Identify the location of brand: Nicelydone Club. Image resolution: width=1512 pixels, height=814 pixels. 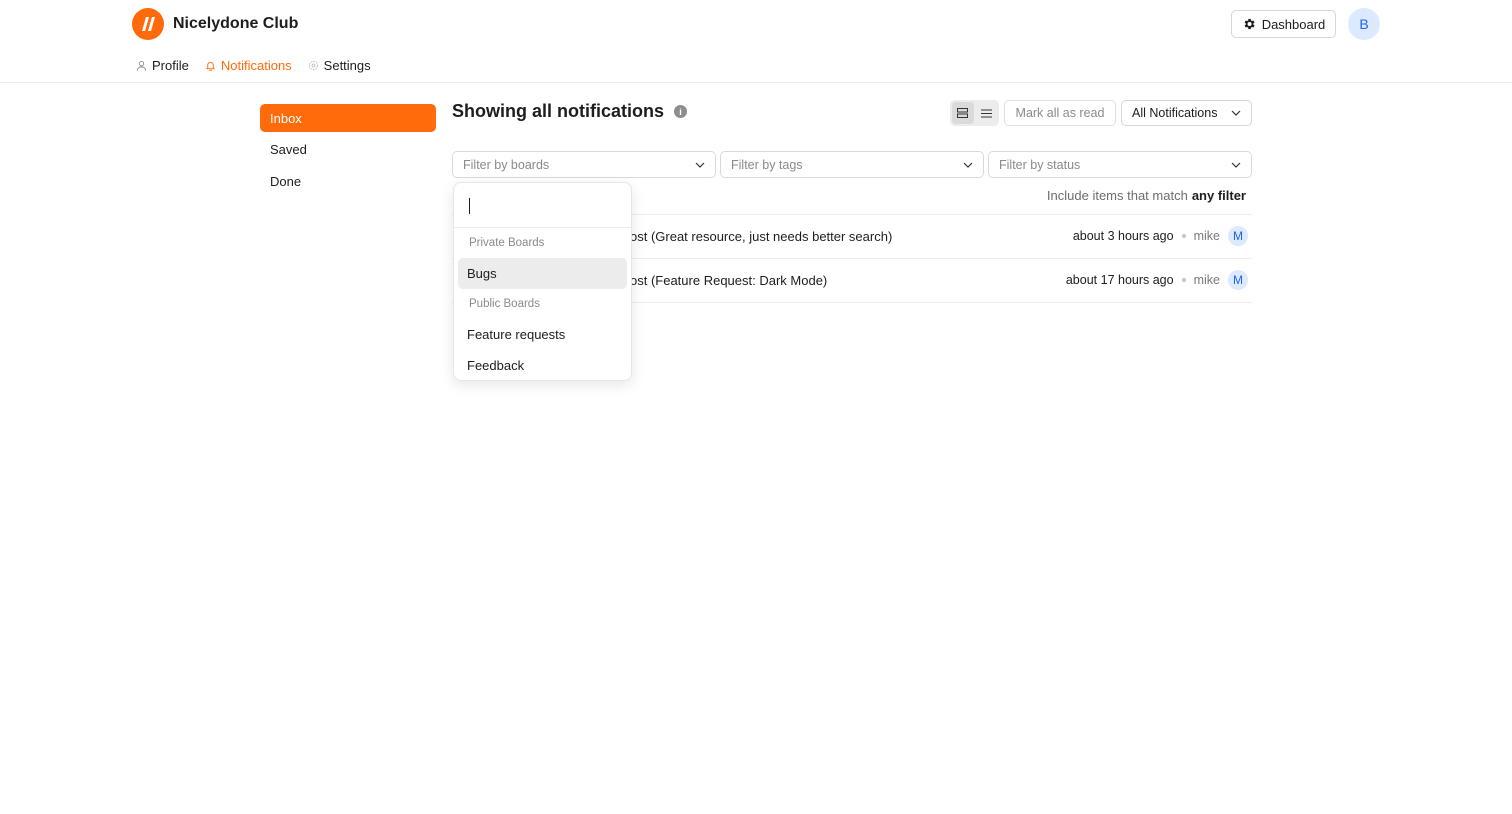
(215, 24).